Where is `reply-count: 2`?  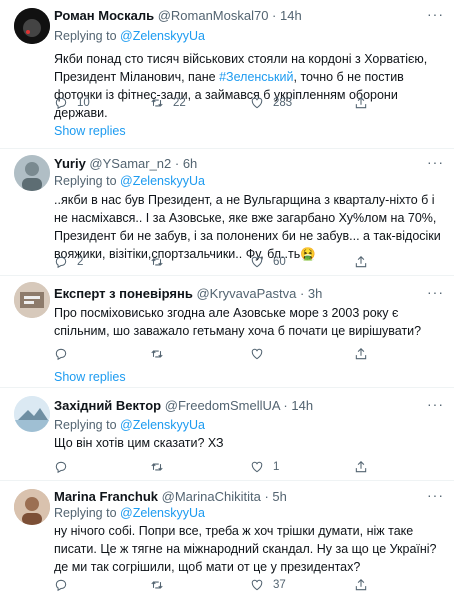 reply-count: 2 is located at coordinates (80, 262).